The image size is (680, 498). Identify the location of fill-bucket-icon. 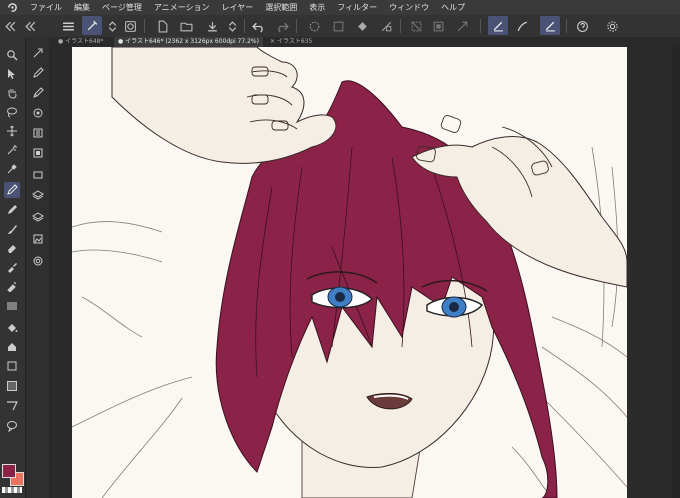
(12, 328).